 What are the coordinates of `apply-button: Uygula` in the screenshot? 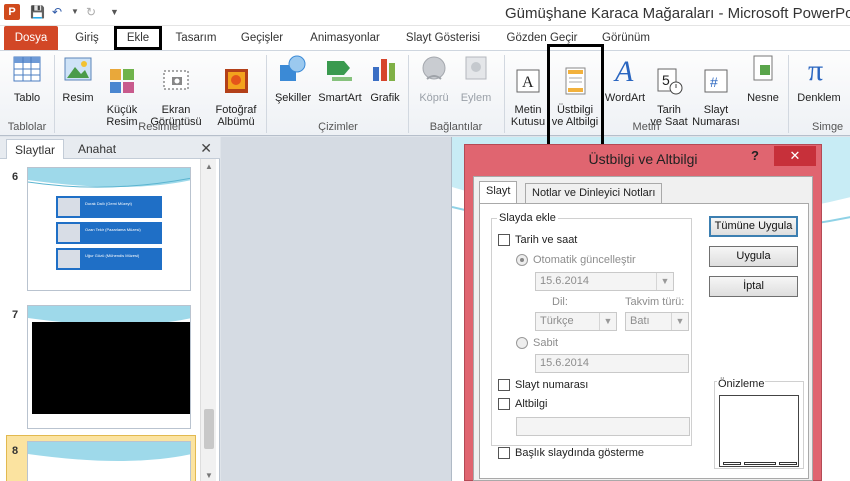 It's located at (753, 256).